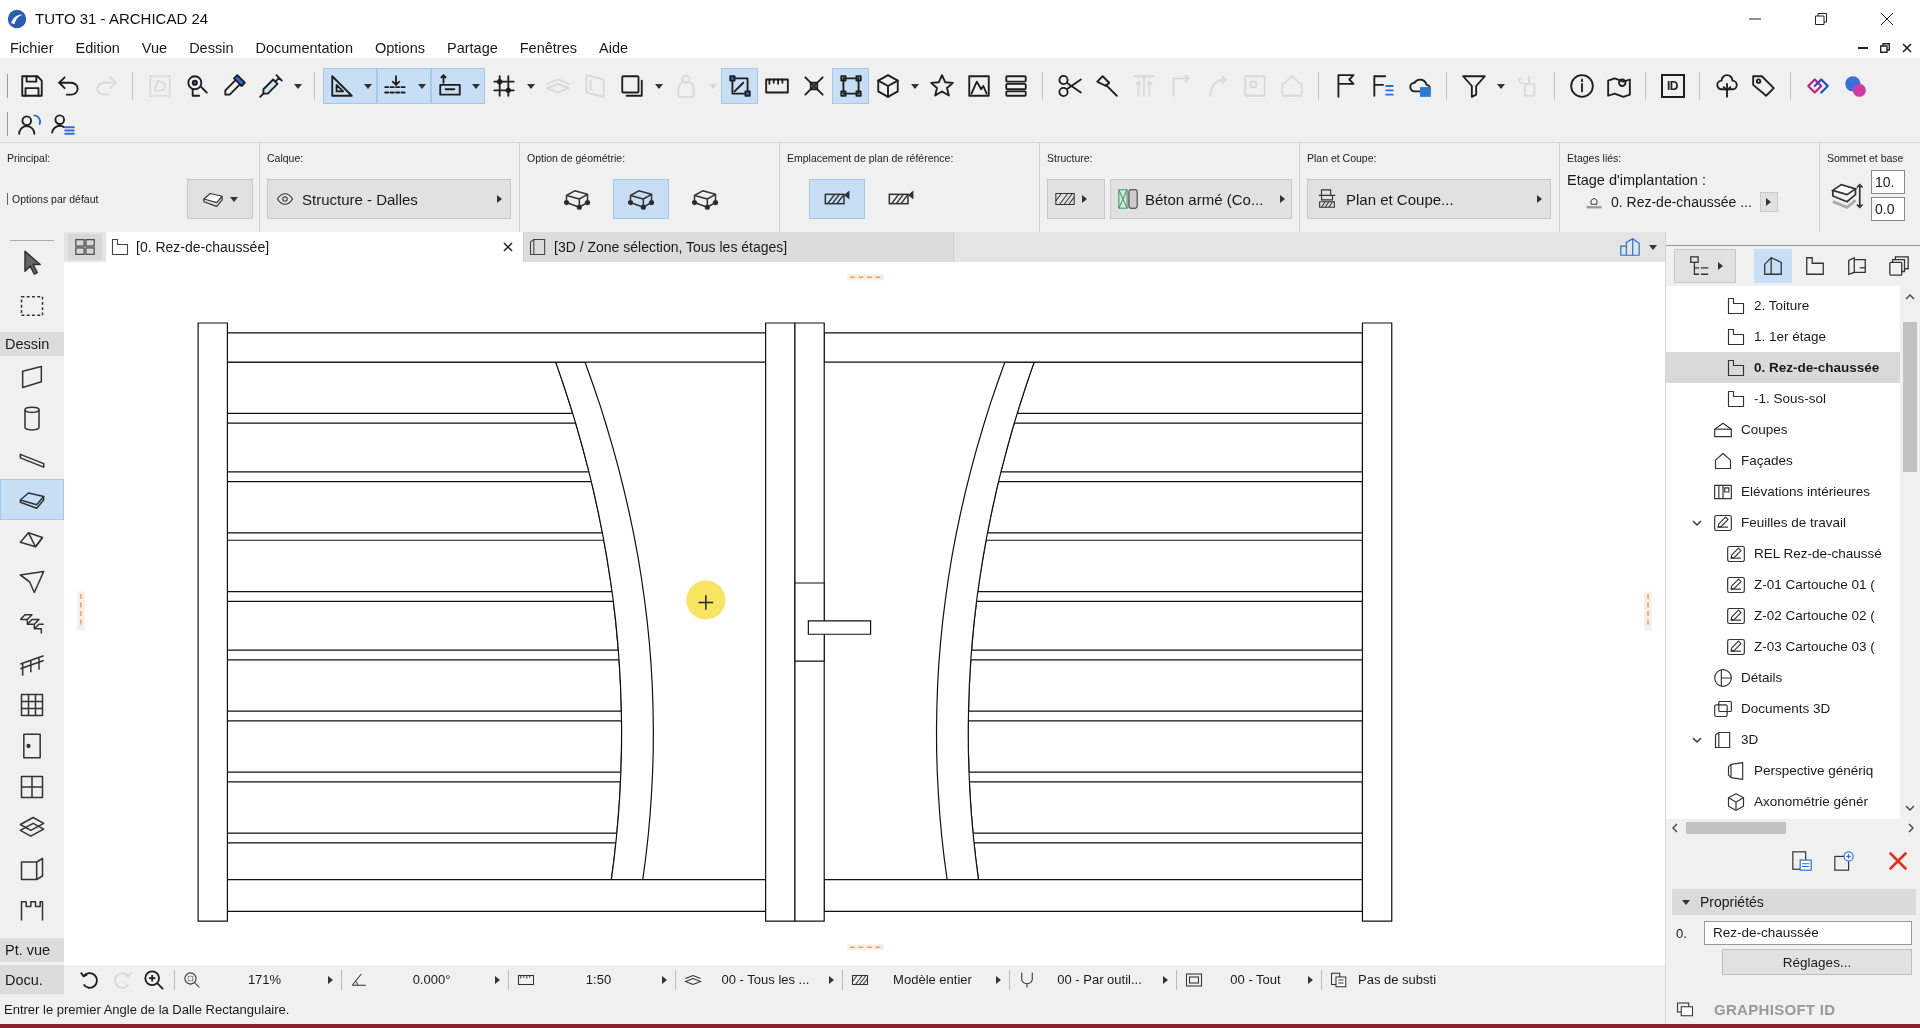 This screenshot has width=1920, height=1028. Describe the element at coordinates (32, 979) in the screenshot. I see `toolbox-group-header: Docu.` at that location.